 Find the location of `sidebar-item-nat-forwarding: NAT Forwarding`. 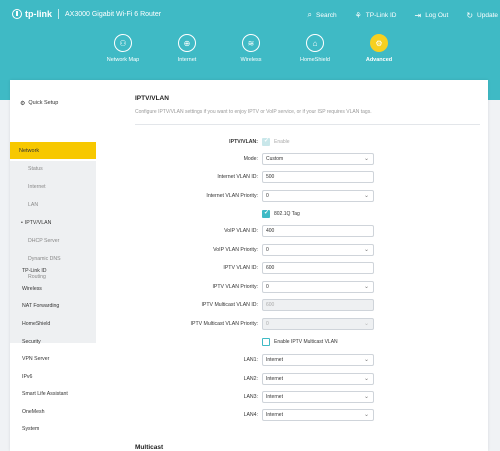

sidebar-item-nat-forwarding: NAT Forwarding is located at coordinates (53, 306).